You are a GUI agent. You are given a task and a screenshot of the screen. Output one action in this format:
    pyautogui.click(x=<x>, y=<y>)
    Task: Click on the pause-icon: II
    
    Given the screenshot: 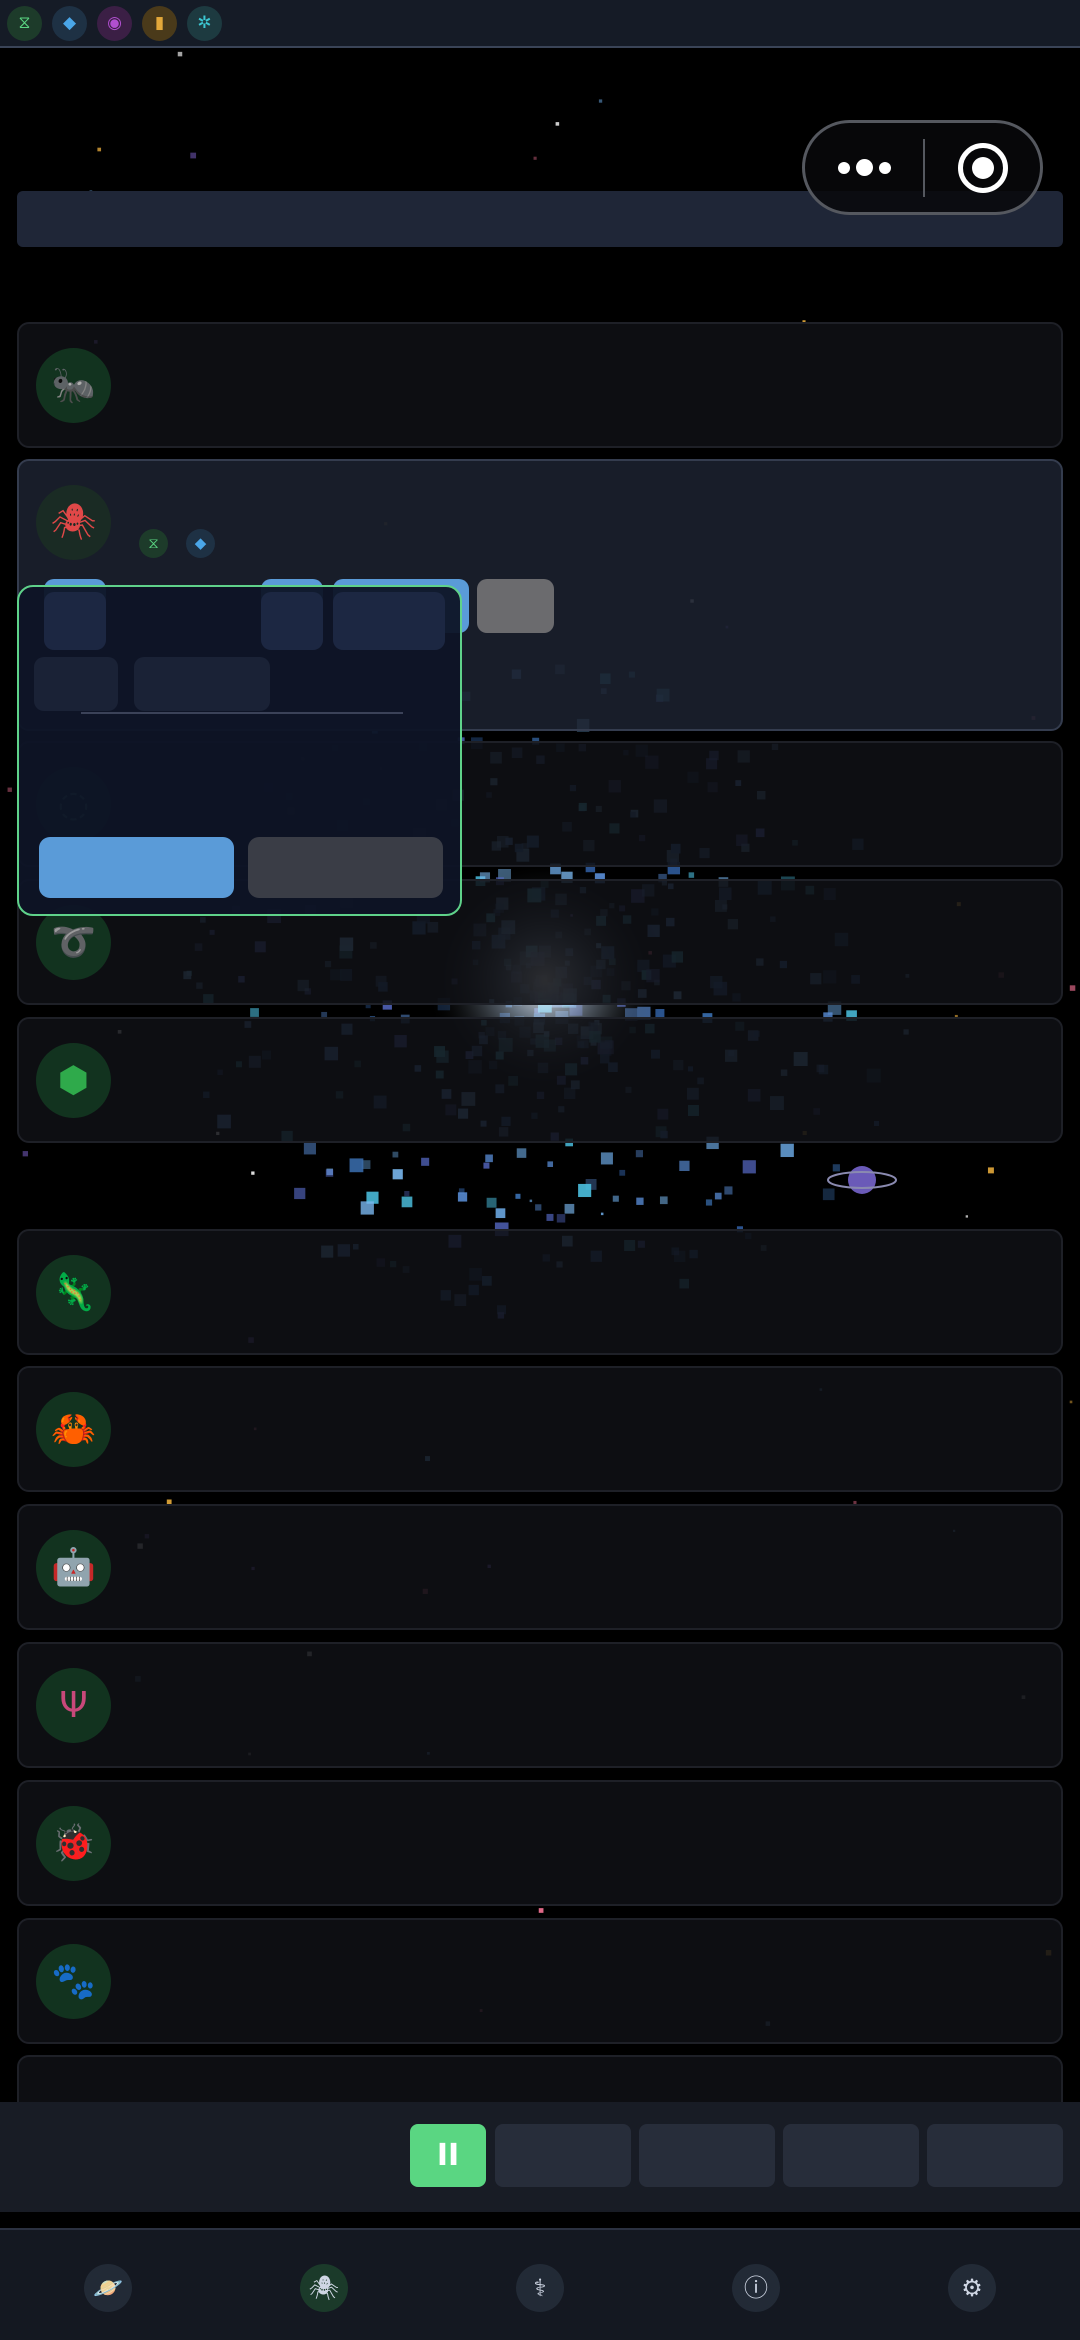 What is the action you would take?
    pyautogui.click(x=448, y=2155)
    